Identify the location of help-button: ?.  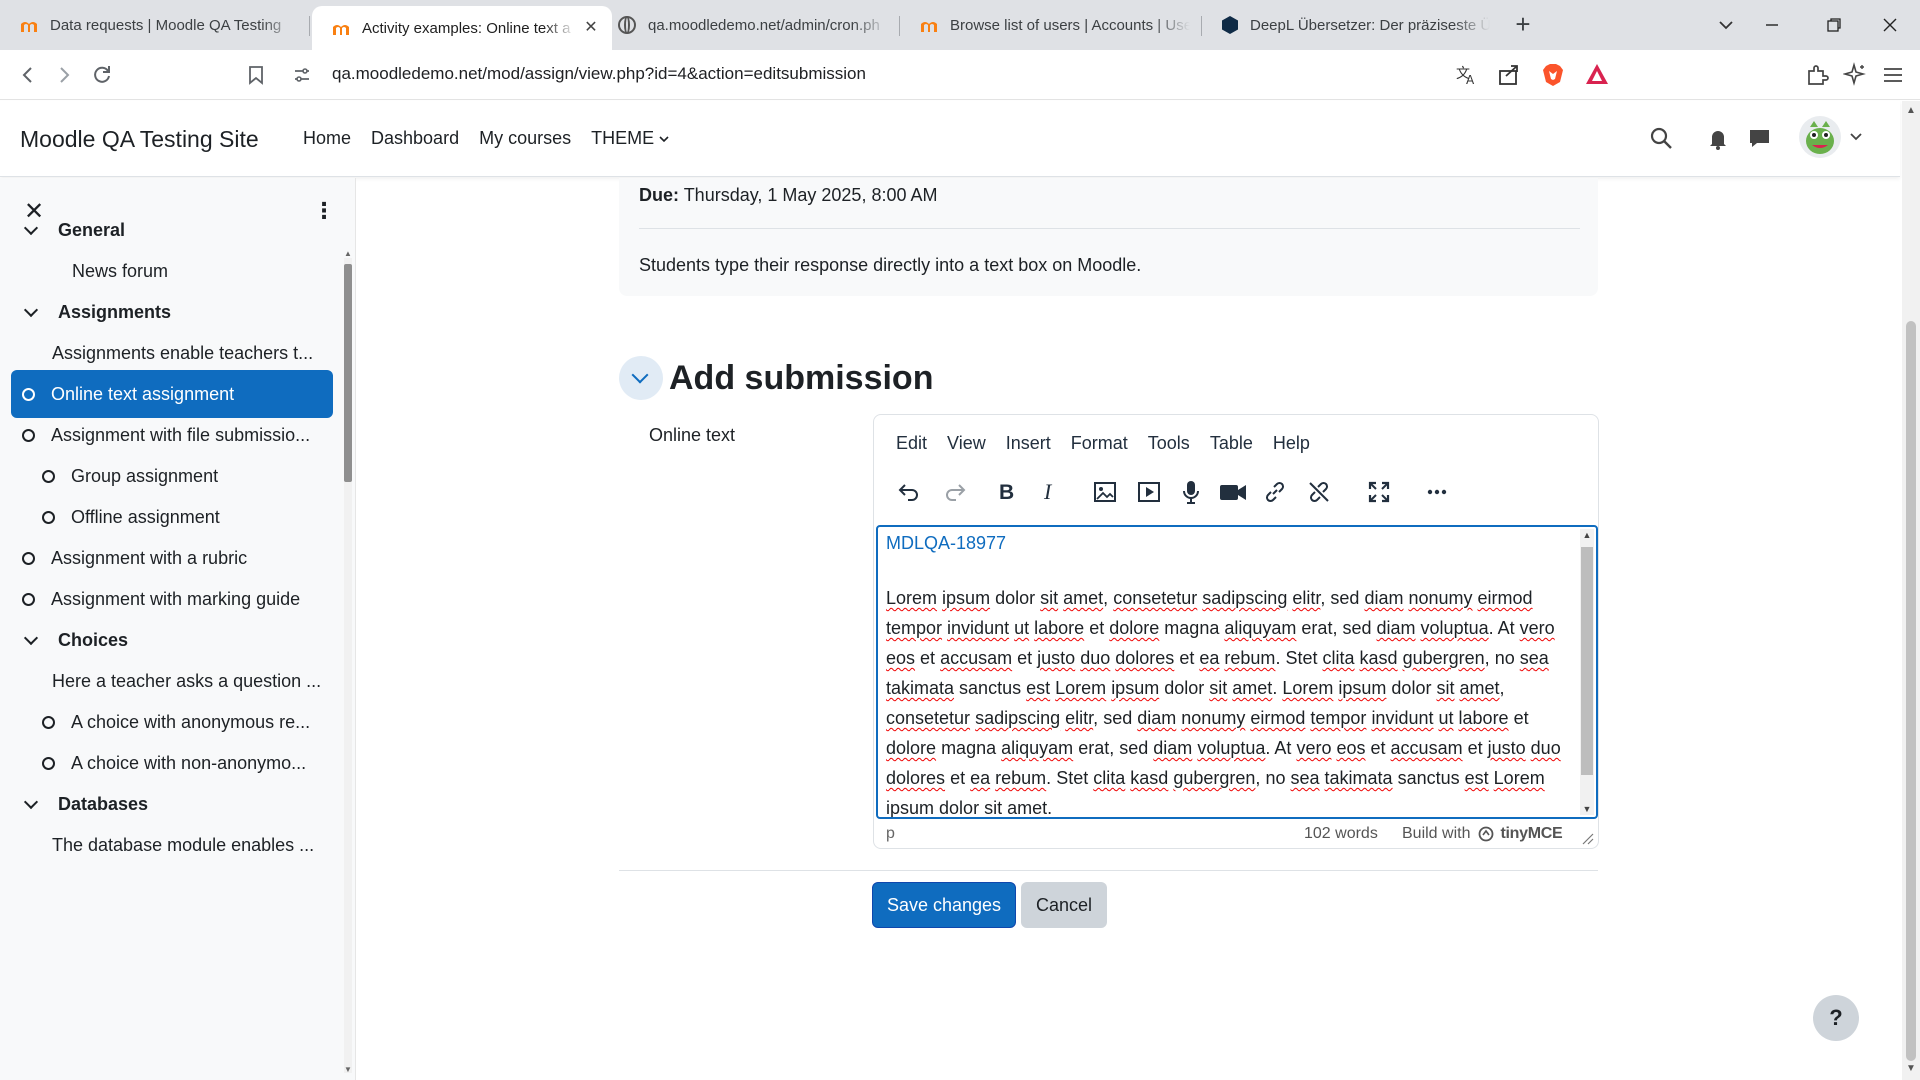
(1836, 1018).